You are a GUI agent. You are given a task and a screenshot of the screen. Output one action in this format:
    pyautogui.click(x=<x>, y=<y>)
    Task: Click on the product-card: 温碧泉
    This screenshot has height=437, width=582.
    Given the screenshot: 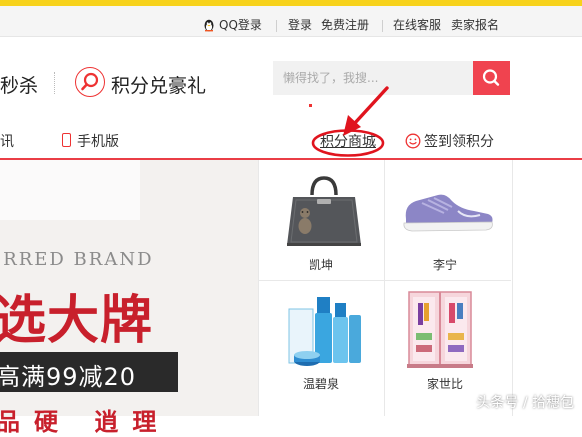 What is the action you would take?
    pyautogui.click(x=321, y=348)
    